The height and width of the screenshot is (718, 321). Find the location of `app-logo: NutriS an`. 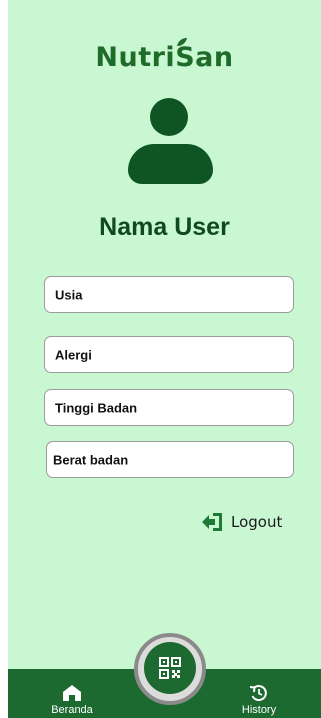

app-logo: NutriS an is located at coordinates (164, 55).